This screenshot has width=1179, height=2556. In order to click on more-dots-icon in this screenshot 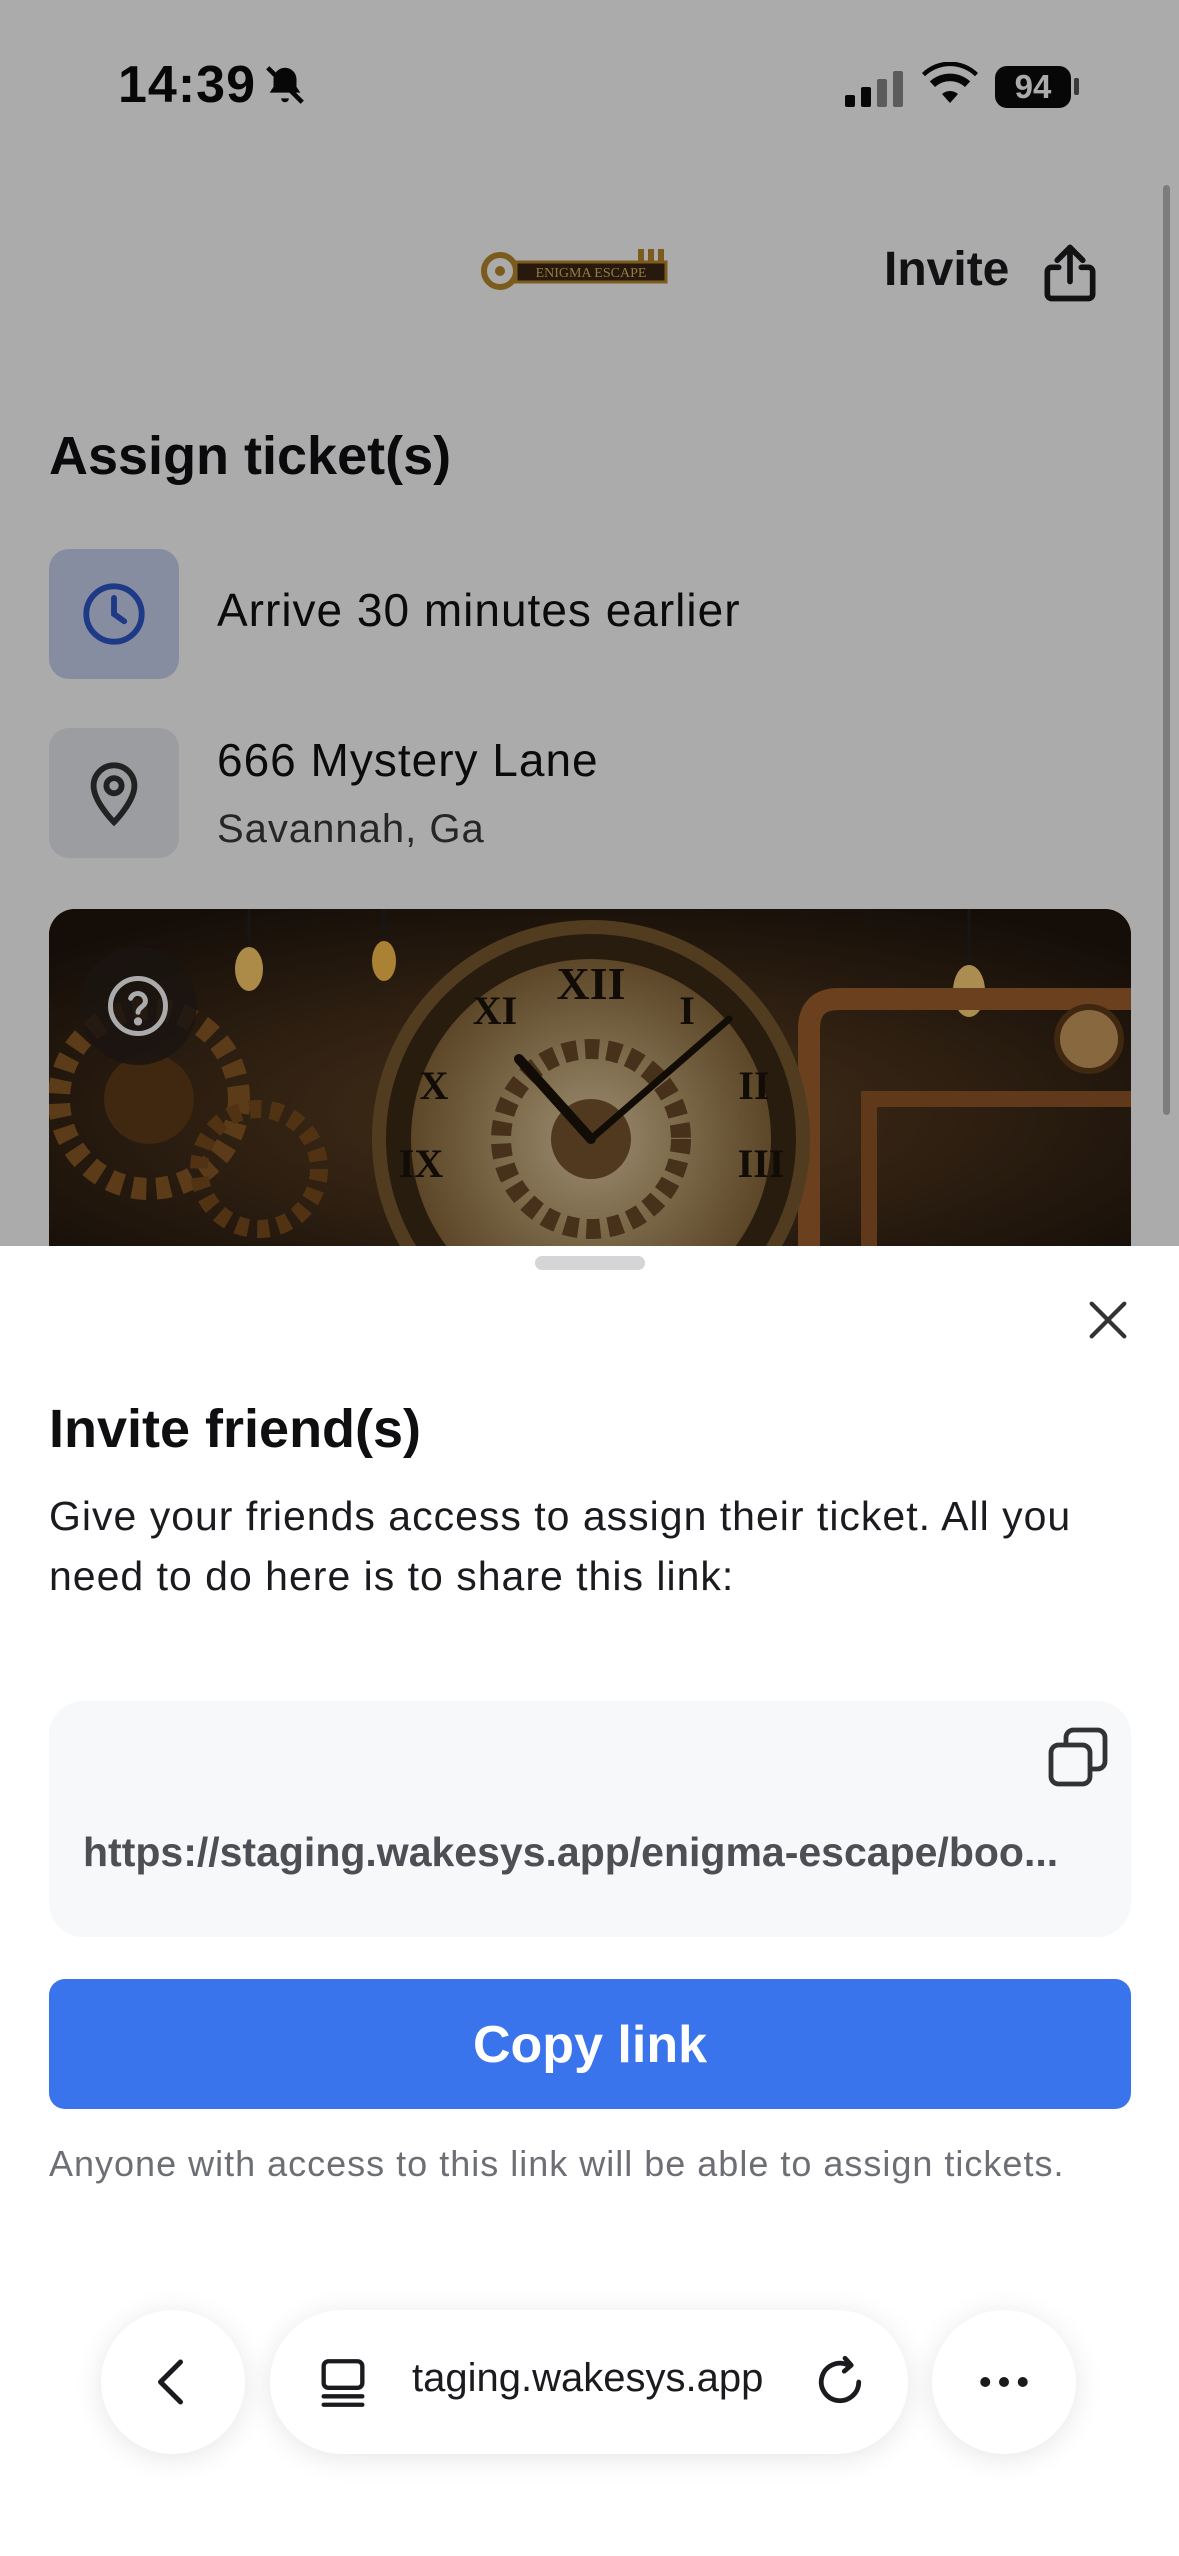, I will do `click(1004, 2382)`.